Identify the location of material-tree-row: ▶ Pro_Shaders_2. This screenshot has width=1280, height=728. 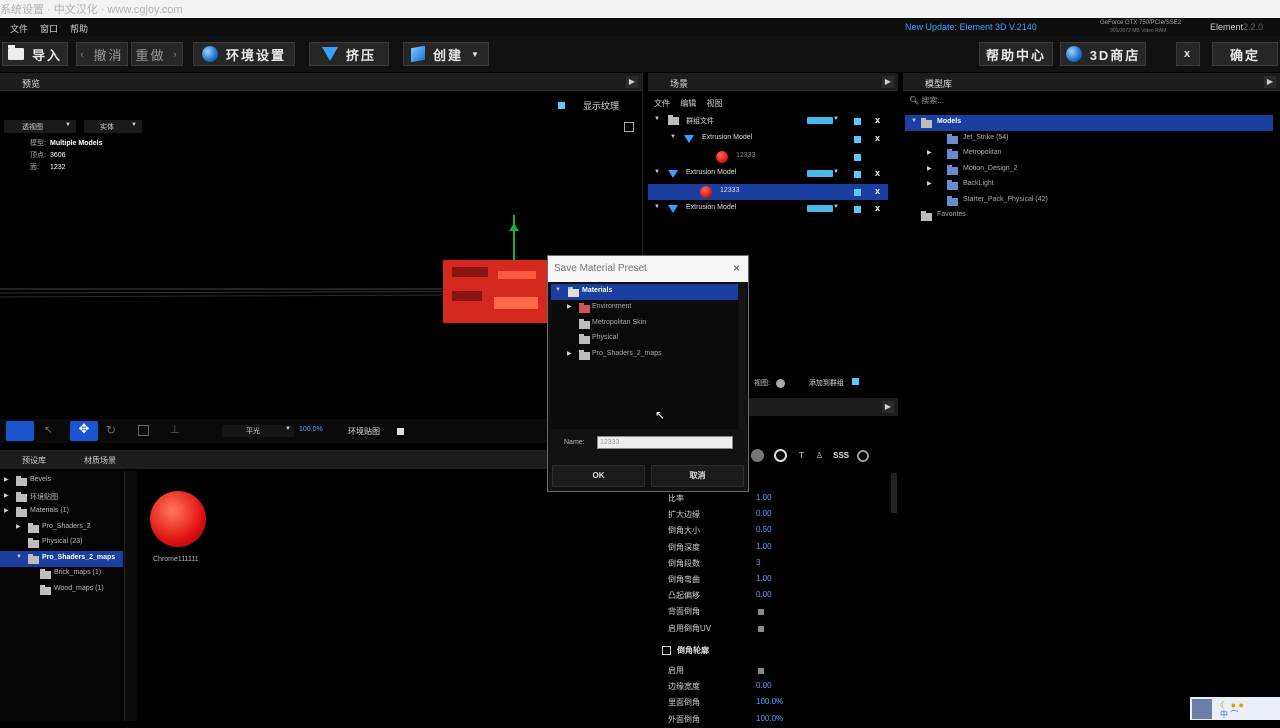
(61, 528).